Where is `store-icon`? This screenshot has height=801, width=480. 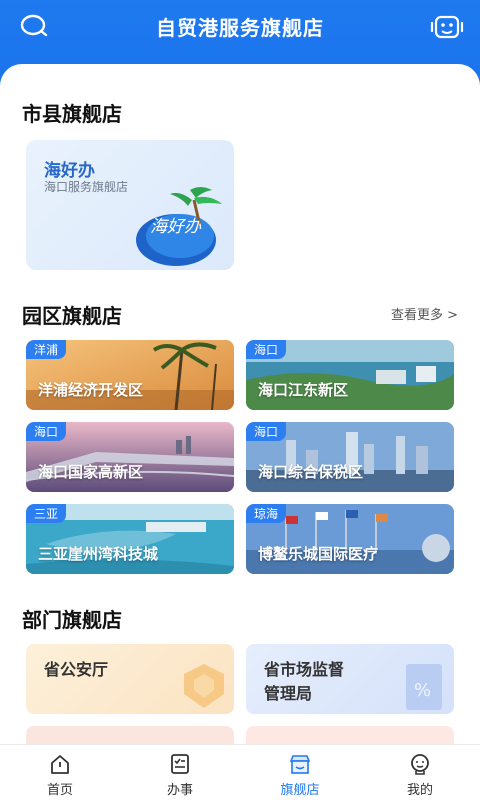 store-icon is located at coordinates (300, 764).